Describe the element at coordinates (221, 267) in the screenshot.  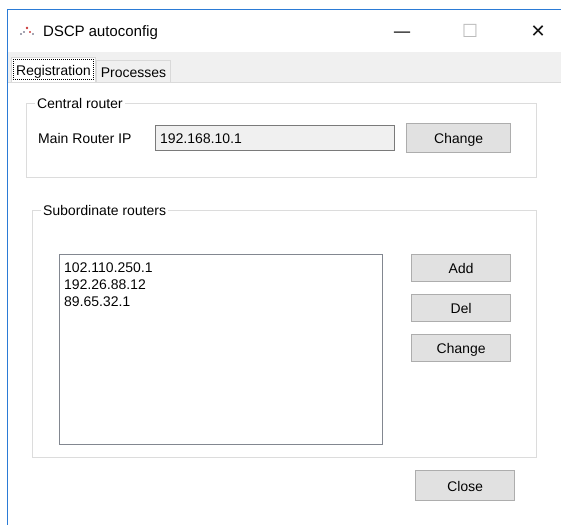
I see `list-item: 102.110.250.1` at that location.